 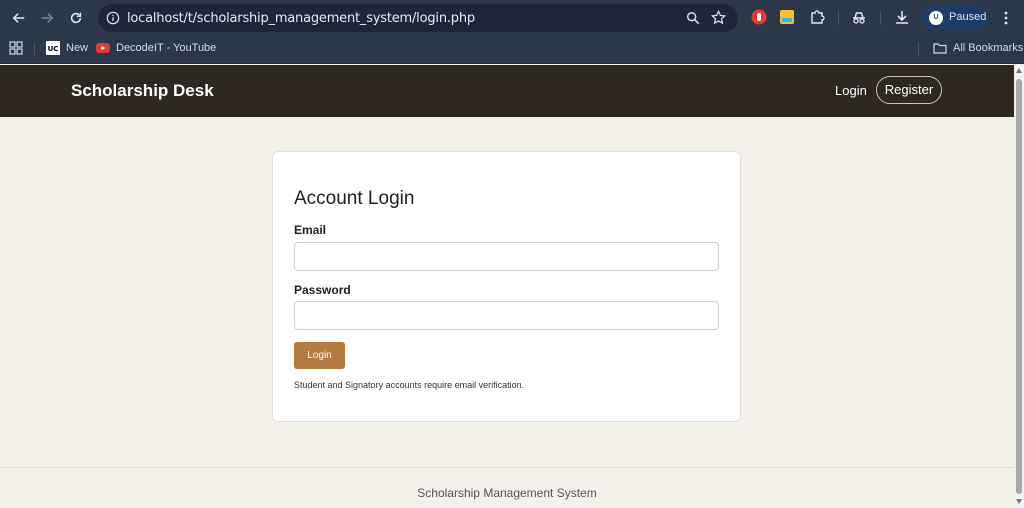 I want to click on profile-button: U Paused, so click(x=955, y=18).